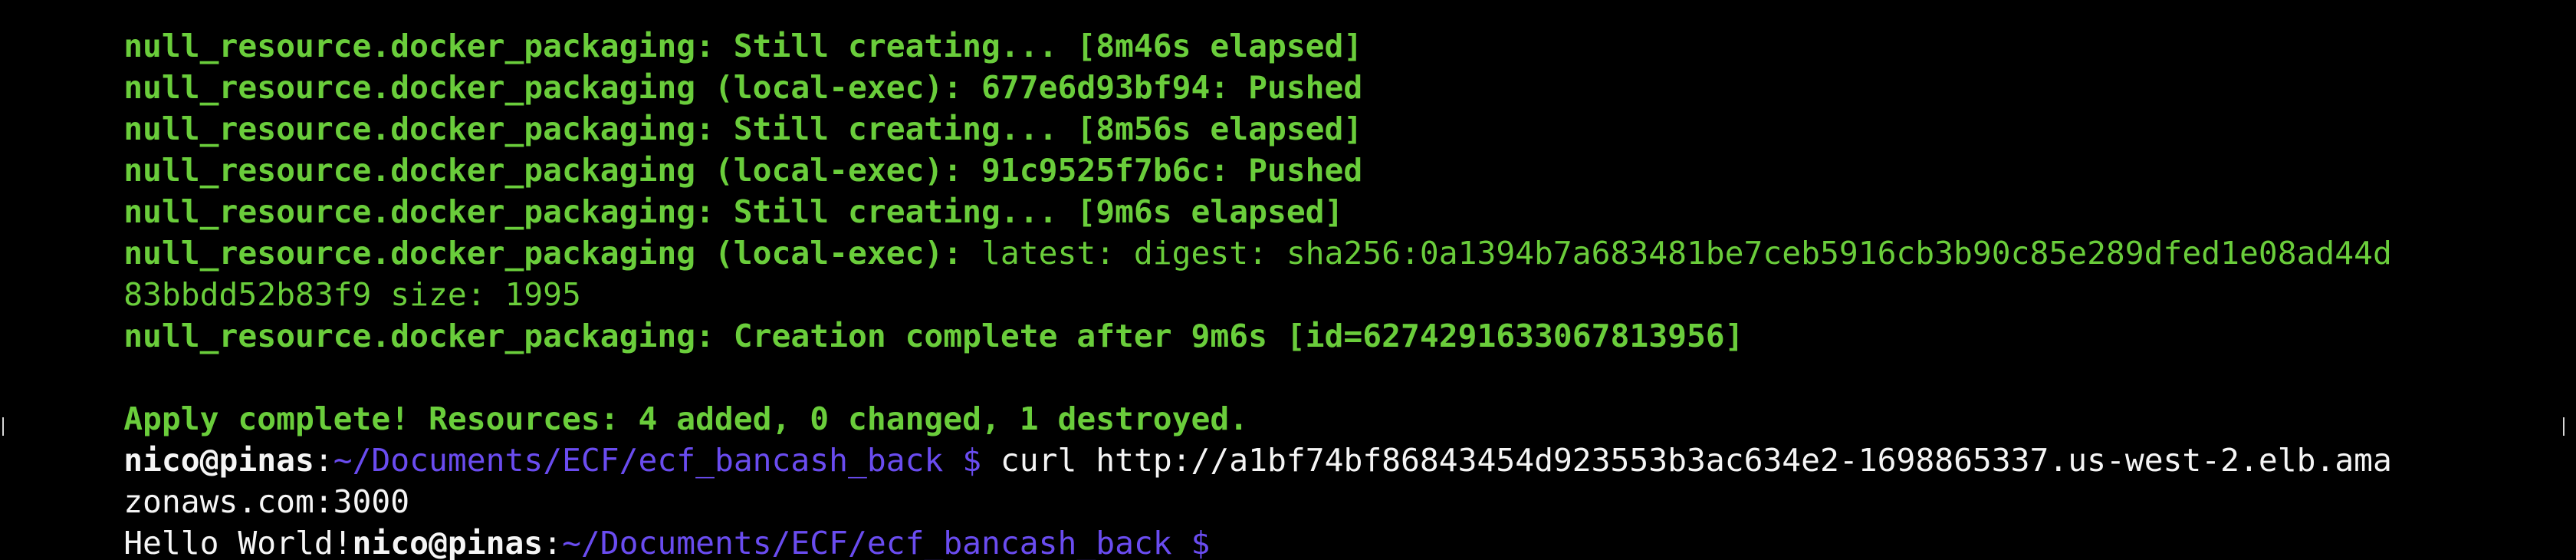 The width and height of the screenshot is (2576, 560). Describe the element at coordinates (352, 294) in the screenshot. I see `output-text: 83bbdd52b83f9 size: 1995` at that location.